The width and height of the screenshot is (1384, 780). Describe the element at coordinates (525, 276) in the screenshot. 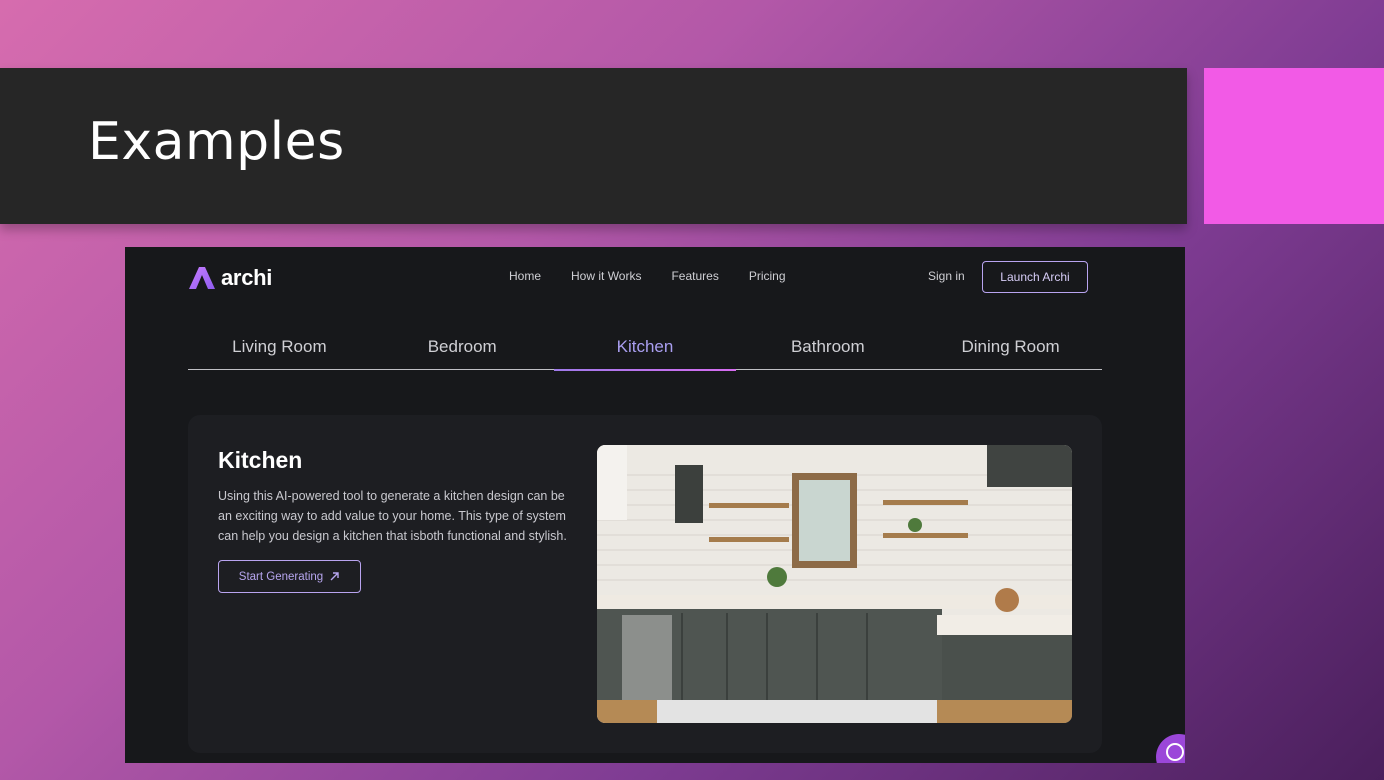

I see `nav-home: Home` at that location.